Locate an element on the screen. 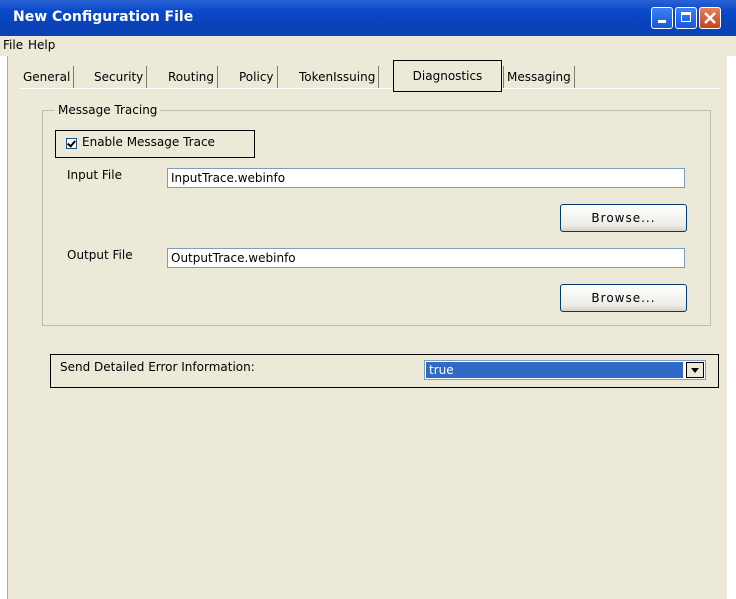  enable-trace-checkbox is located at coordinates (71, 143).